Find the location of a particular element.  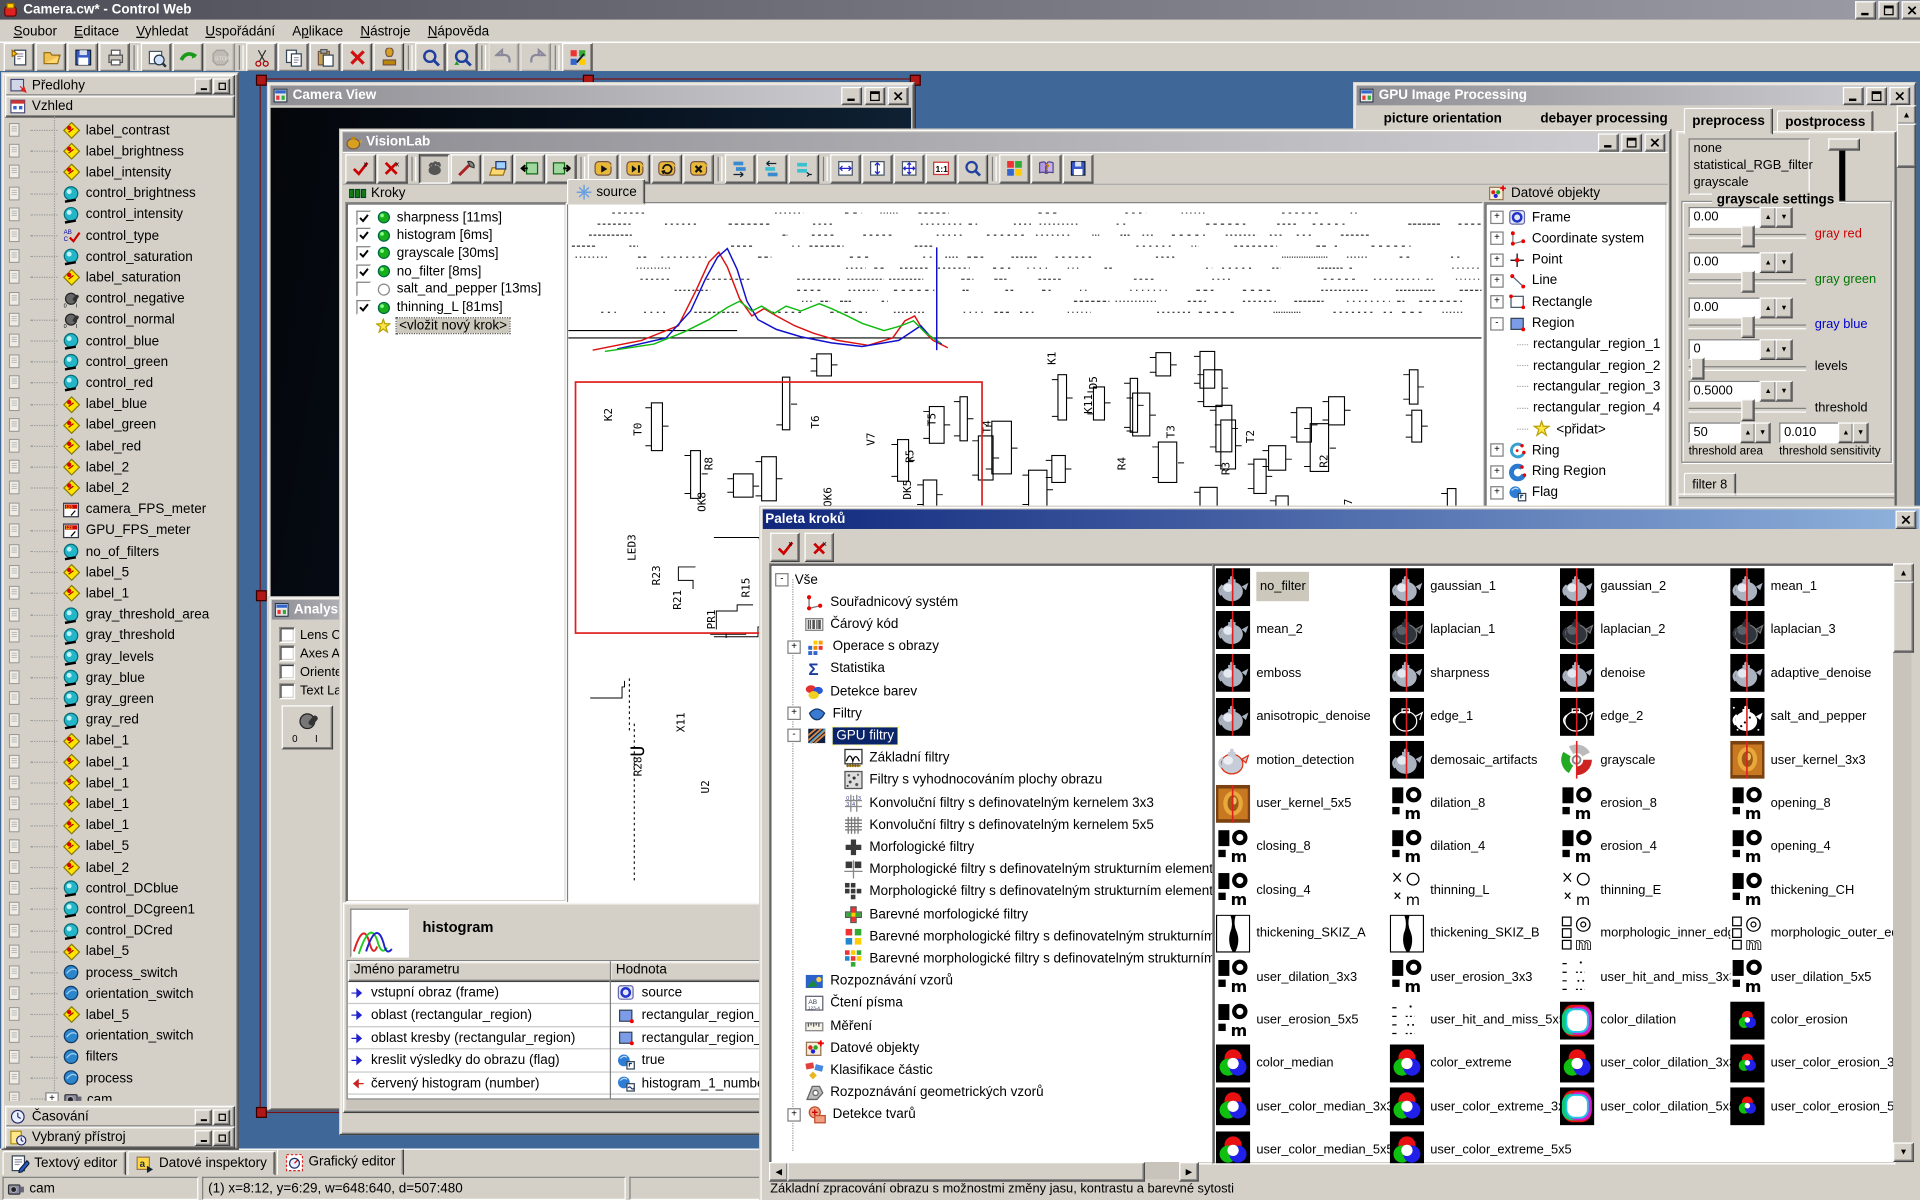

build-button is located at coordinates (188, 57).